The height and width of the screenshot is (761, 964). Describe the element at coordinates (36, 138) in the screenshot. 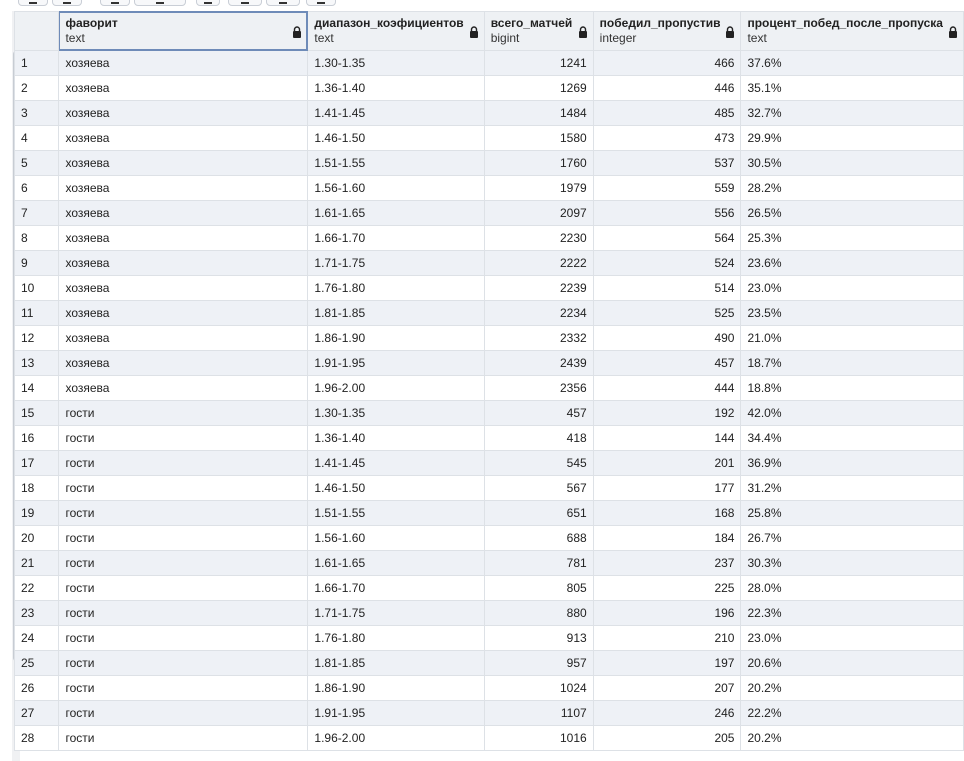

I see `row-number-cell: 4` at that location.